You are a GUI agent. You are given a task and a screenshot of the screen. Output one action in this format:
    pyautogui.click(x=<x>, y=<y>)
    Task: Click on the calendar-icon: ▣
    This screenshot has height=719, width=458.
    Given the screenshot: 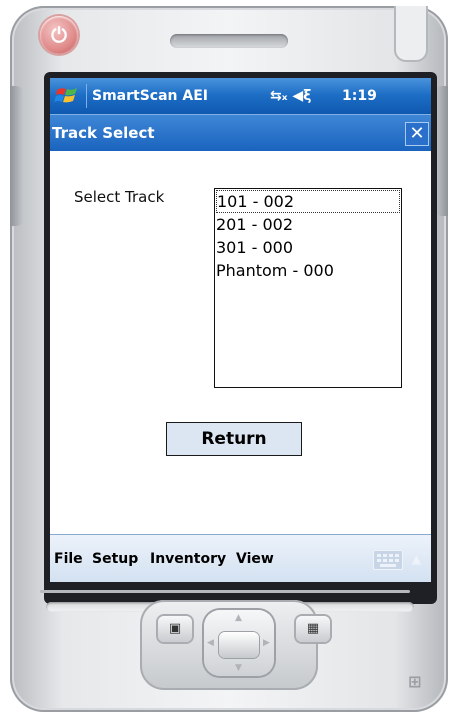 What is the action you would take?
    pyautogui.click(x=175, y=628)
    